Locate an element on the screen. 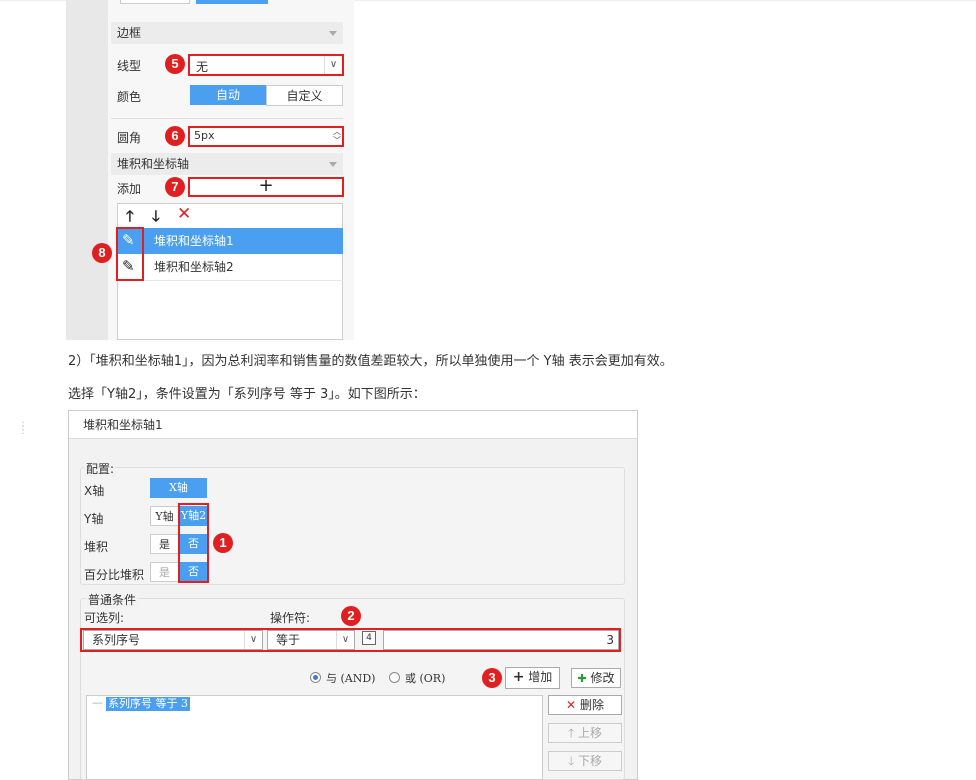  step-badge-7: 7 is located at coordinates (175, 187).